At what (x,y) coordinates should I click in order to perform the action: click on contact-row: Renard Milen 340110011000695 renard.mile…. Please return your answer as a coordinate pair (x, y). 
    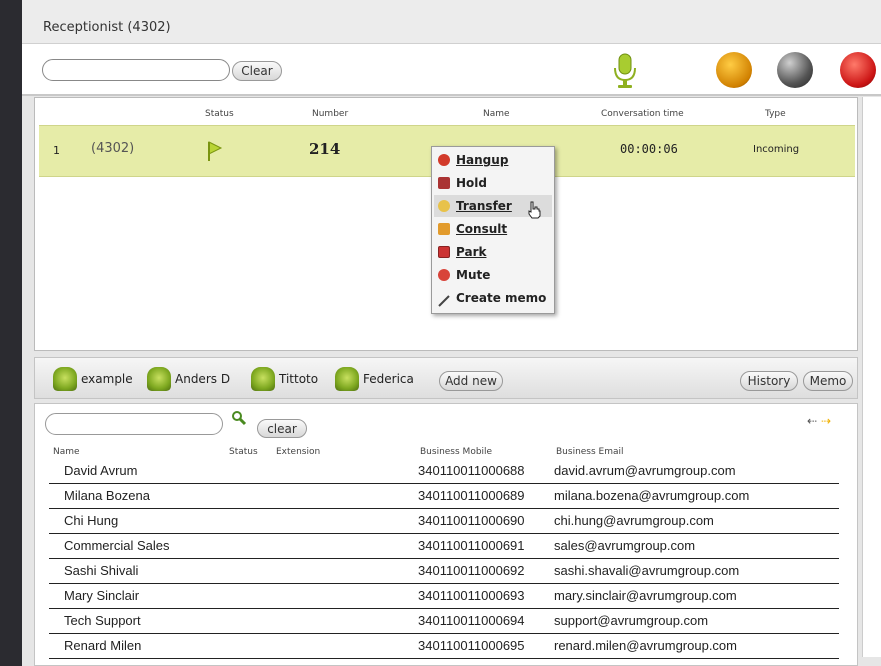
    Looking at the image, I should click on (444, 646).